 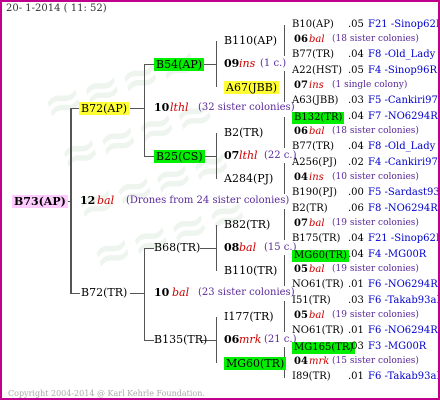 I want to click on gen2-drone-note: (1 c.), so click(x=273, y=63).